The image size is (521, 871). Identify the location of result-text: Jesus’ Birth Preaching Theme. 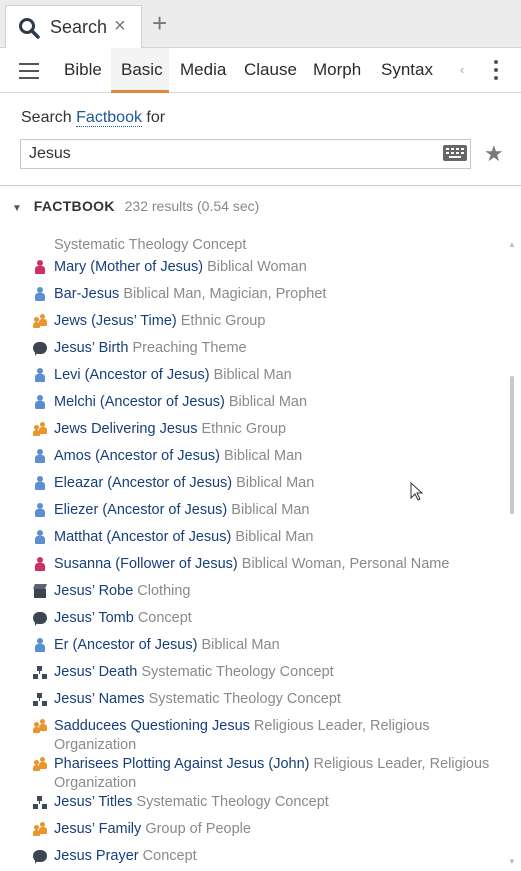
(274, 348).